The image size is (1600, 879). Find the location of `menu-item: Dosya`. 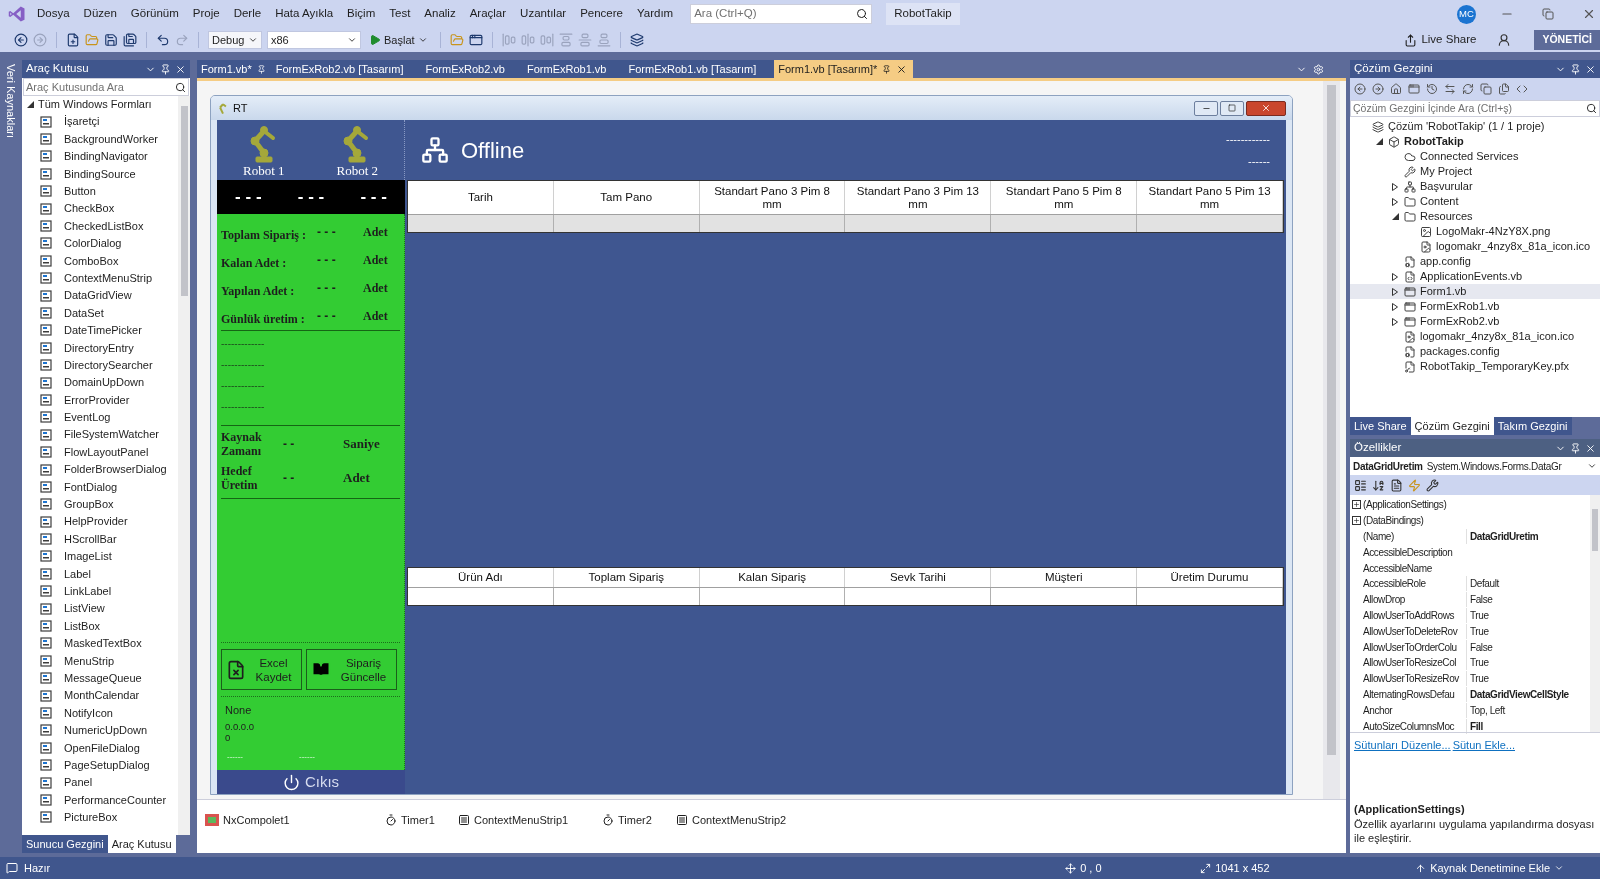

menu-item: Dosya is located at coordinates (53, 14).